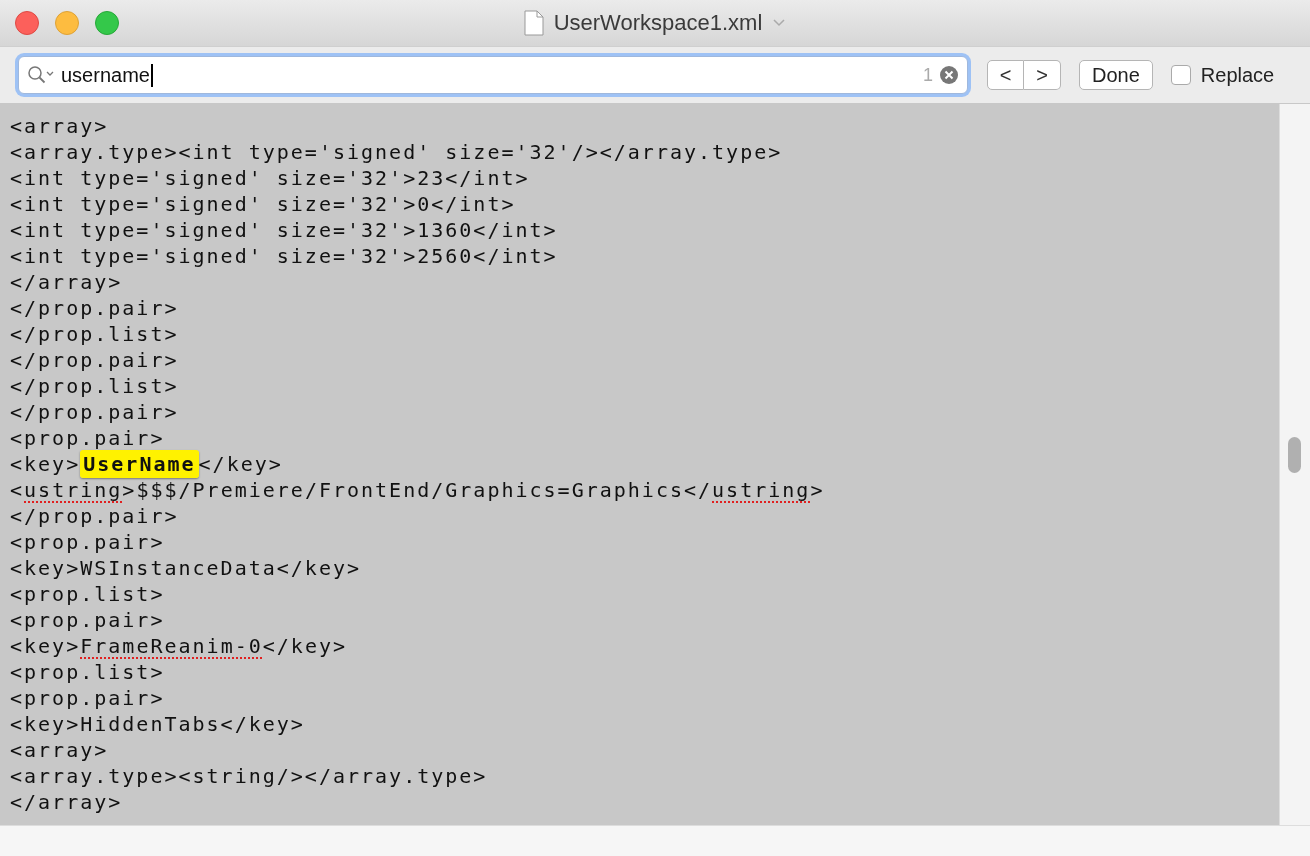 This screenshot has width=1310, height=856. What do you see at coordinates (249, 776) in the screenshot?
I see `code-line: <array.type><string/></array.type>` at bounding box center [249, 776].